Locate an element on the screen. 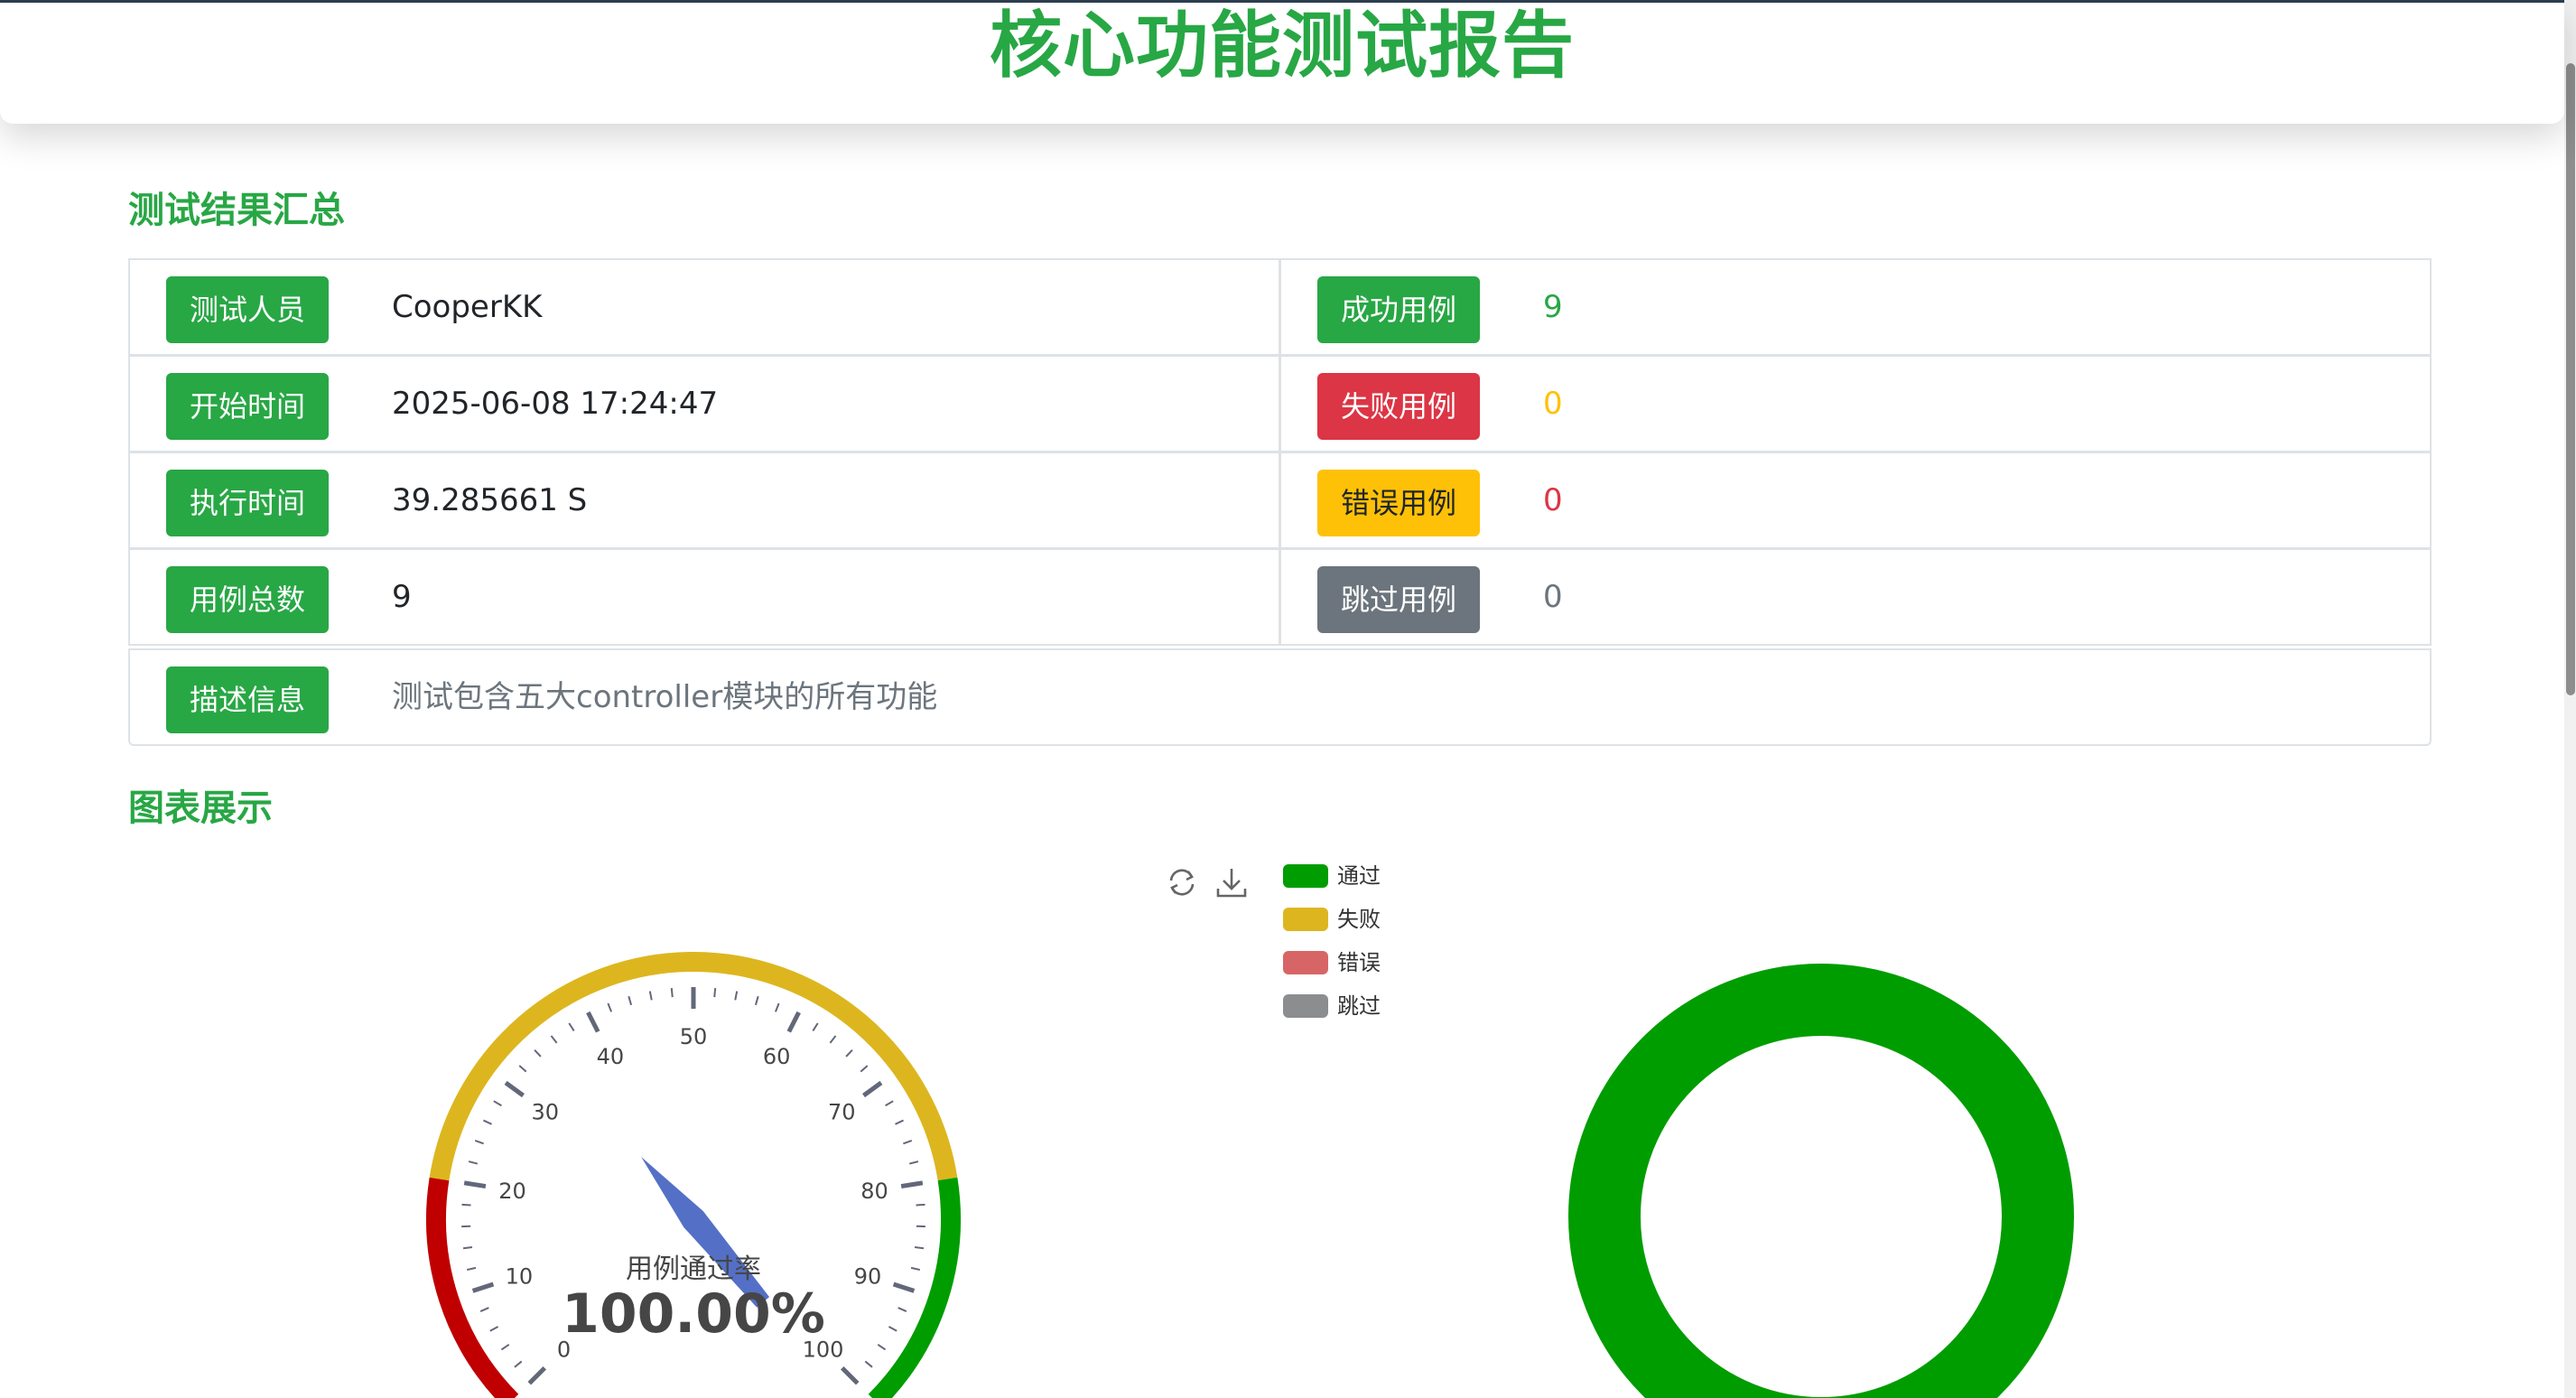 Image resolution: width=2576 pixels, height=1398 pixels. start-time-value: 2025-06-08 17:24:47 is located at coordinates (555, 404).